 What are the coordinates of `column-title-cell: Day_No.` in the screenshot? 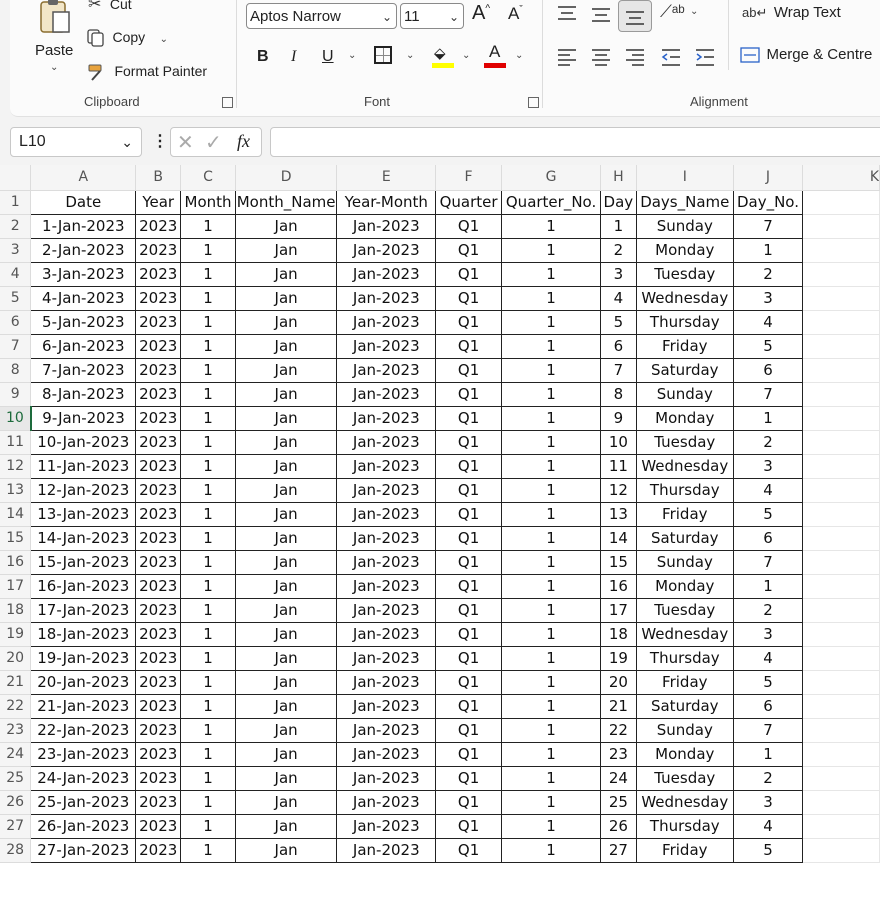 It's located at (768, 202).